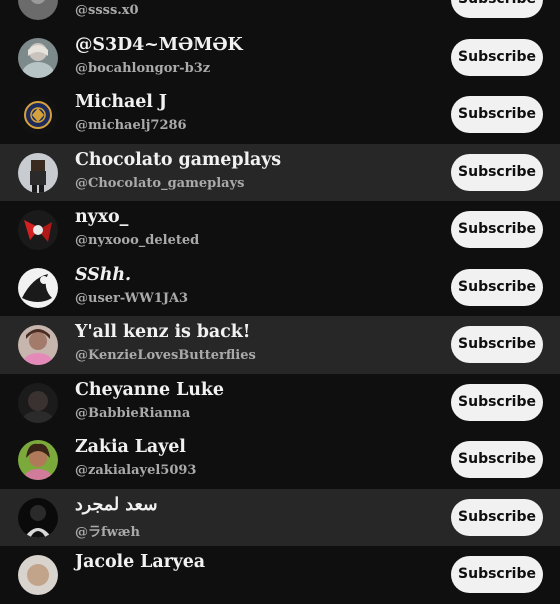 This screenshot has height=604, width=560. I want to click on list-item: Cheyanne Luke @BabbieRianna Subscribe, so click(280, 403).